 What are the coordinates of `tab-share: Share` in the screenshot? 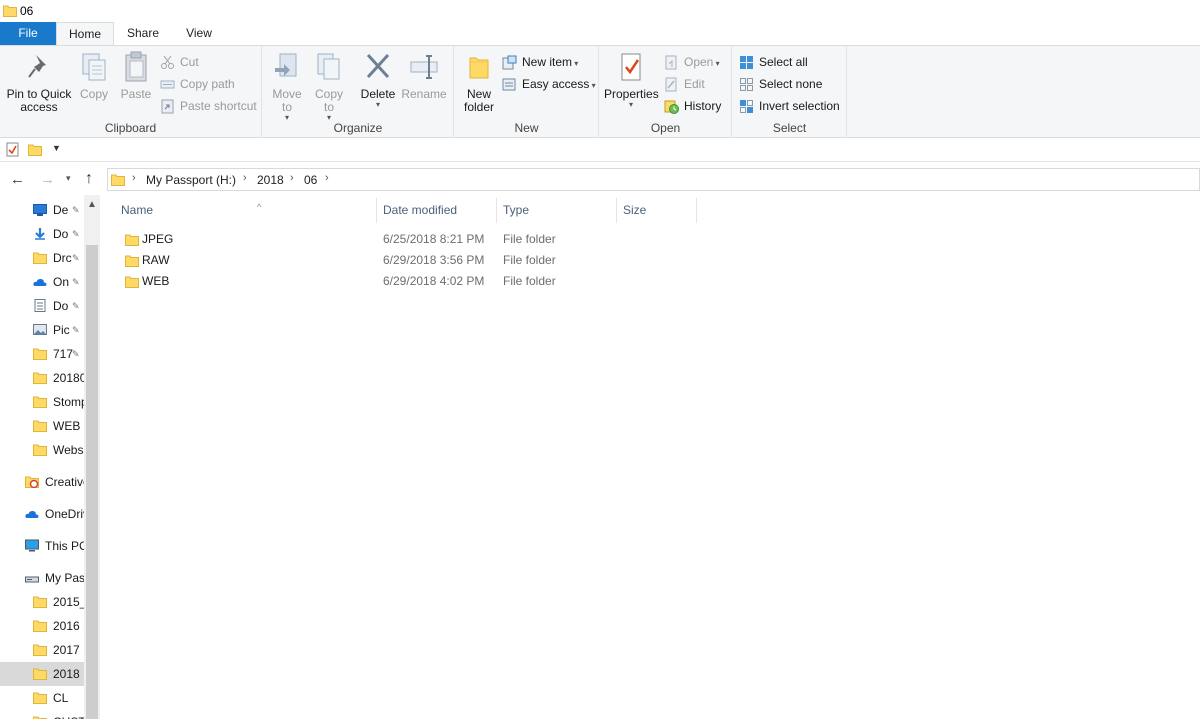 It's located at (143, 33).